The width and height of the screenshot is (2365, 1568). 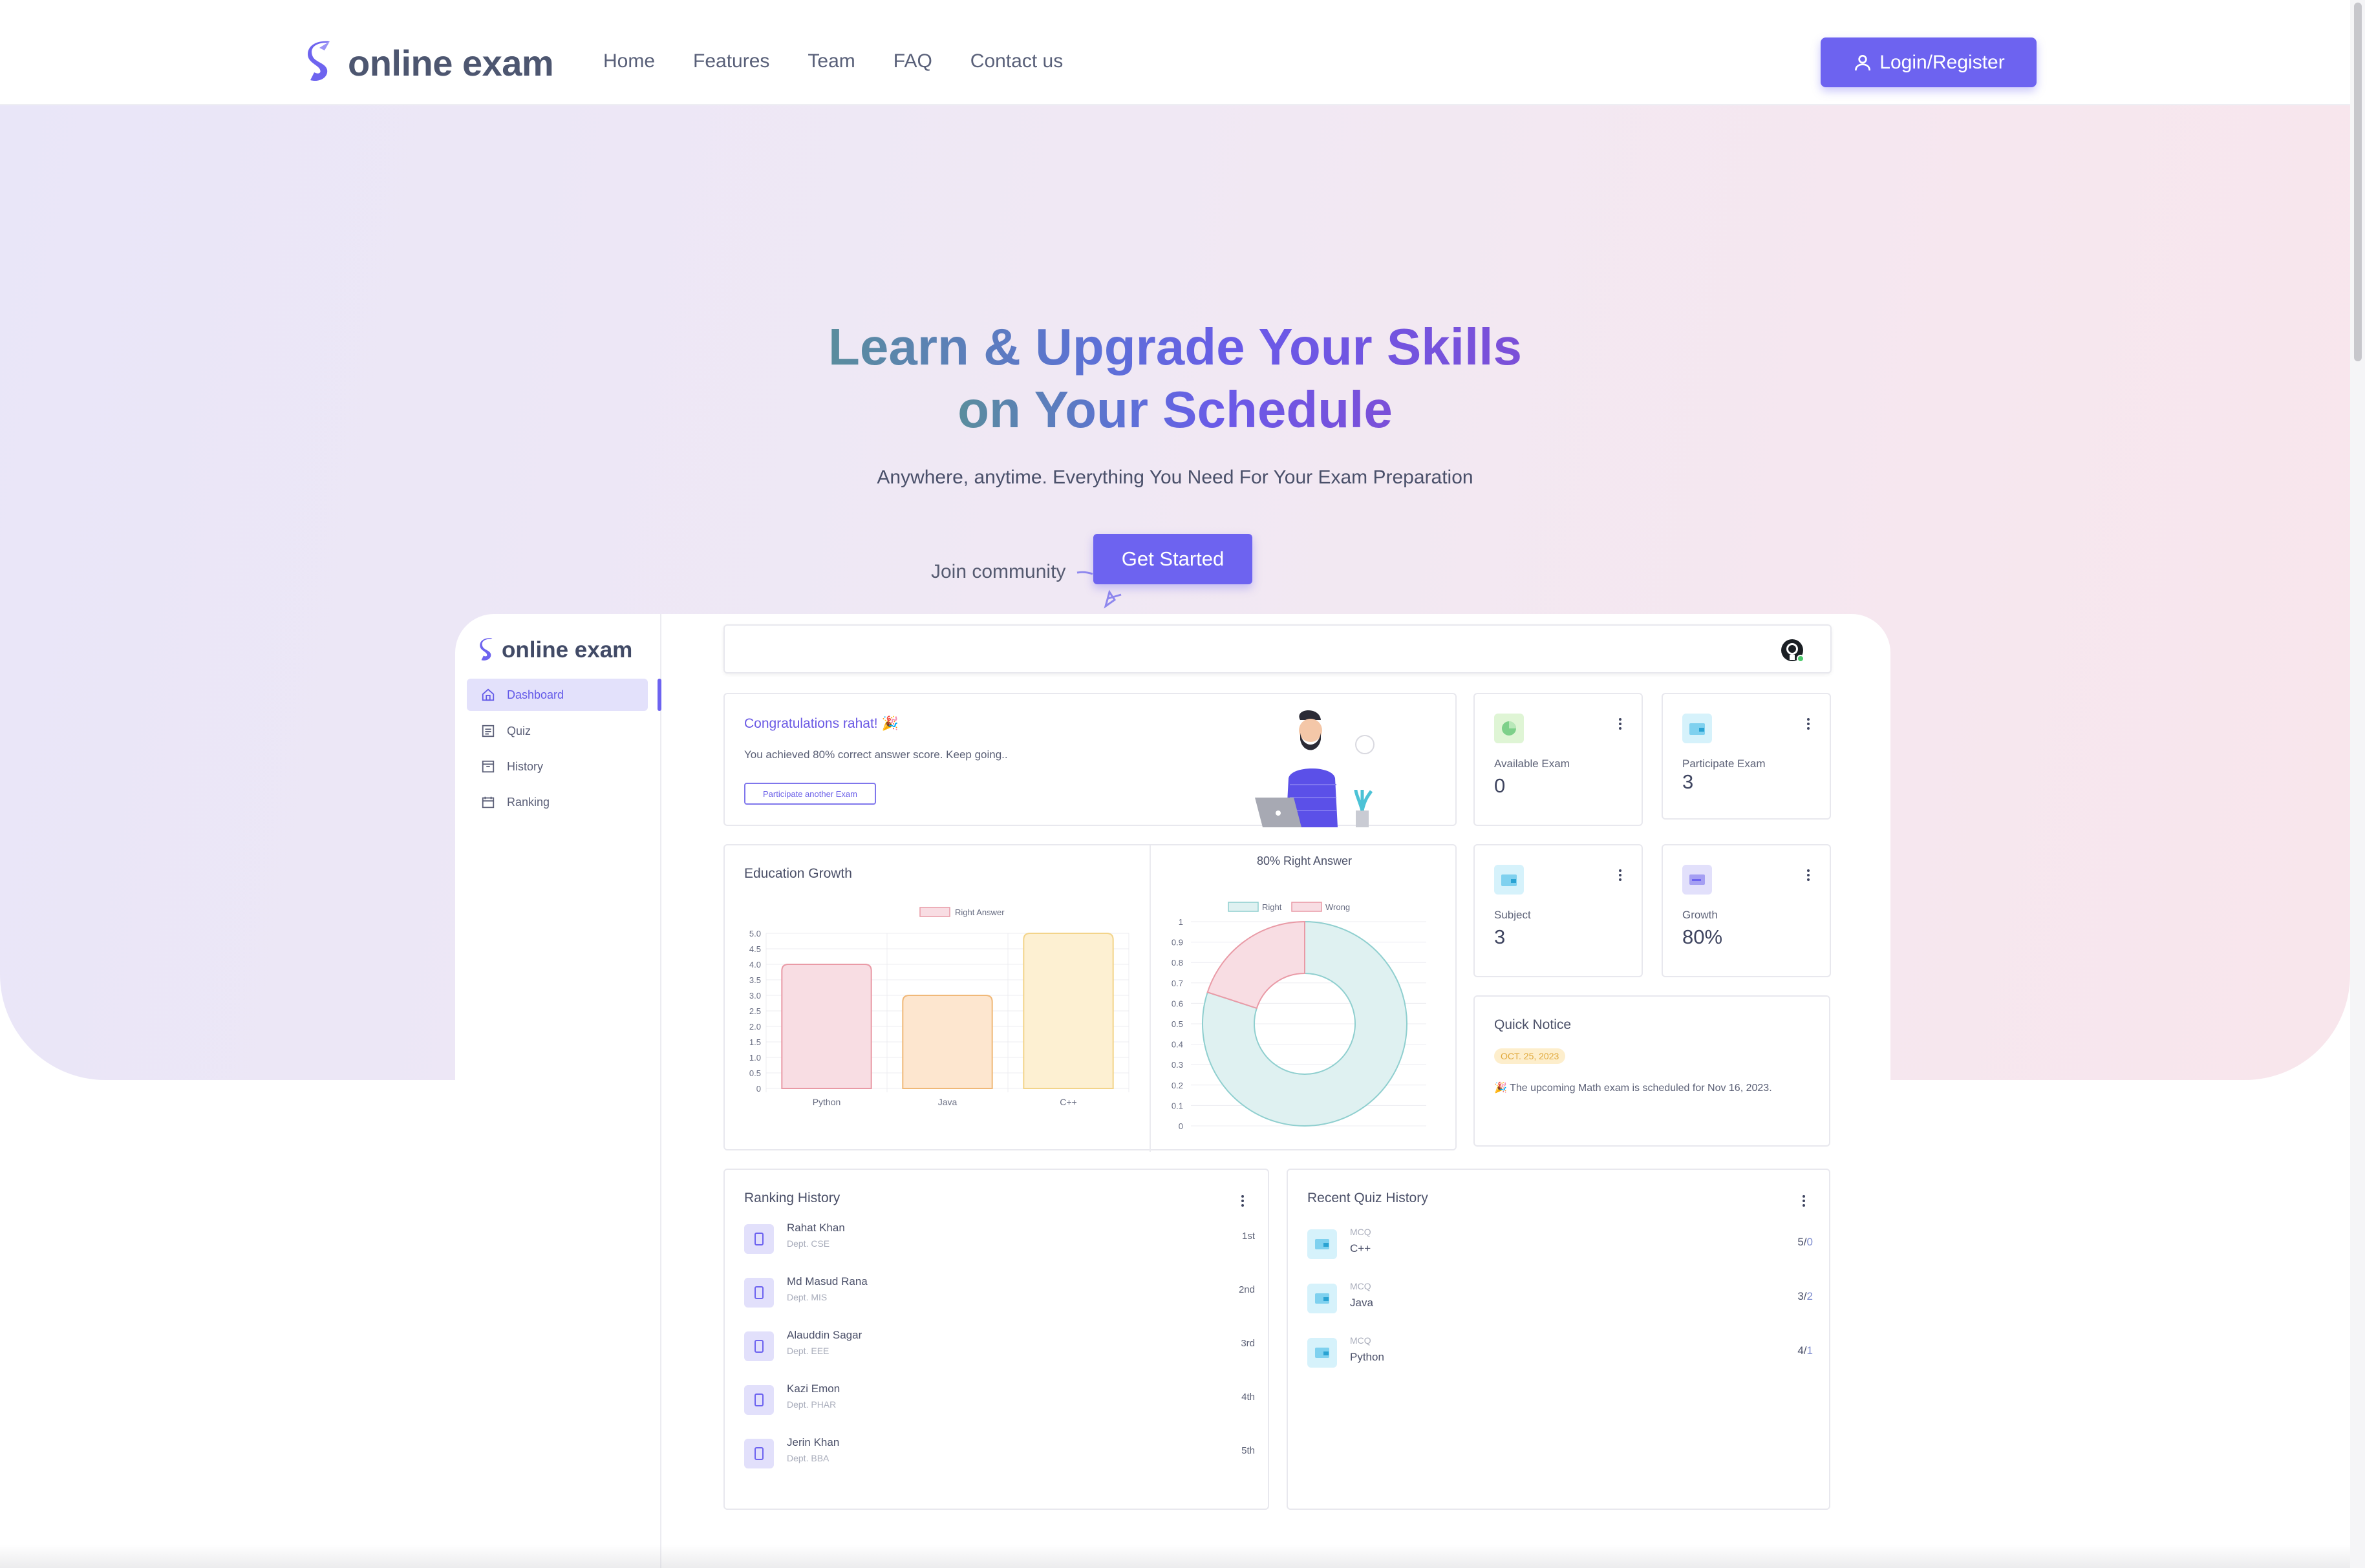 What do you see at coordinates (1863, 62) in the screenshot?
I see `user-icon` at bounding box center [1863, 62].